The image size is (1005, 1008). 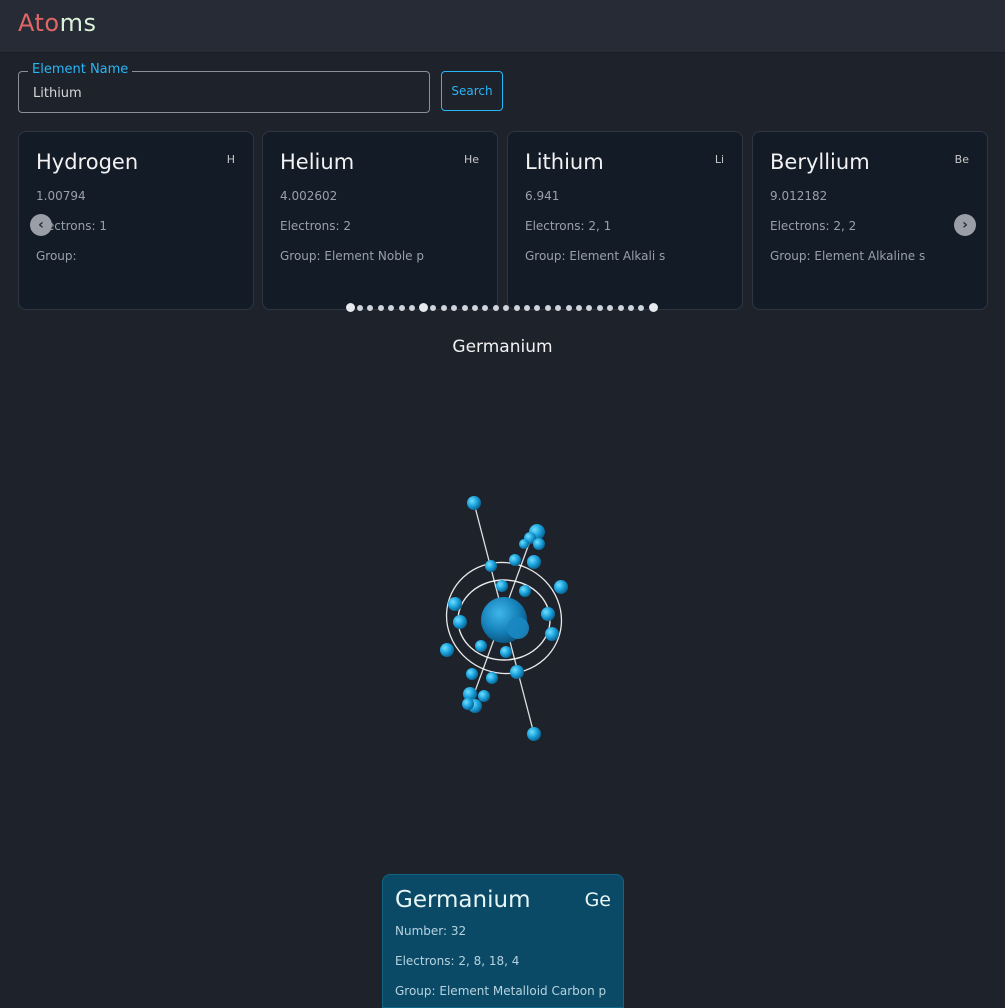 What do you see at coordinates (597, 900) in the screenshot?
I see `info-element-symbol: Ge` at bounding box center [597, 900].